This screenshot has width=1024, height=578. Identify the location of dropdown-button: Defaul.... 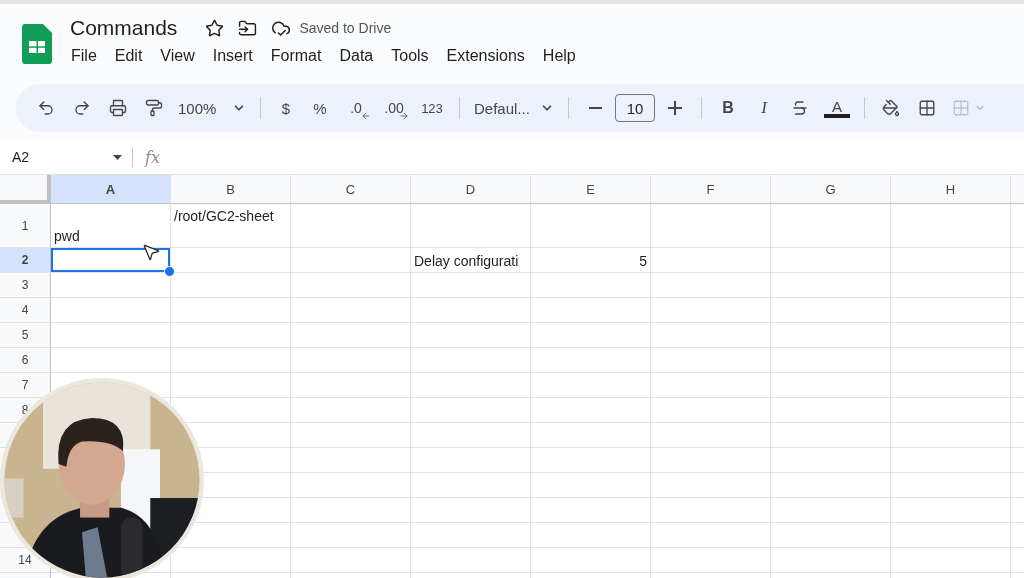
(514, 108).